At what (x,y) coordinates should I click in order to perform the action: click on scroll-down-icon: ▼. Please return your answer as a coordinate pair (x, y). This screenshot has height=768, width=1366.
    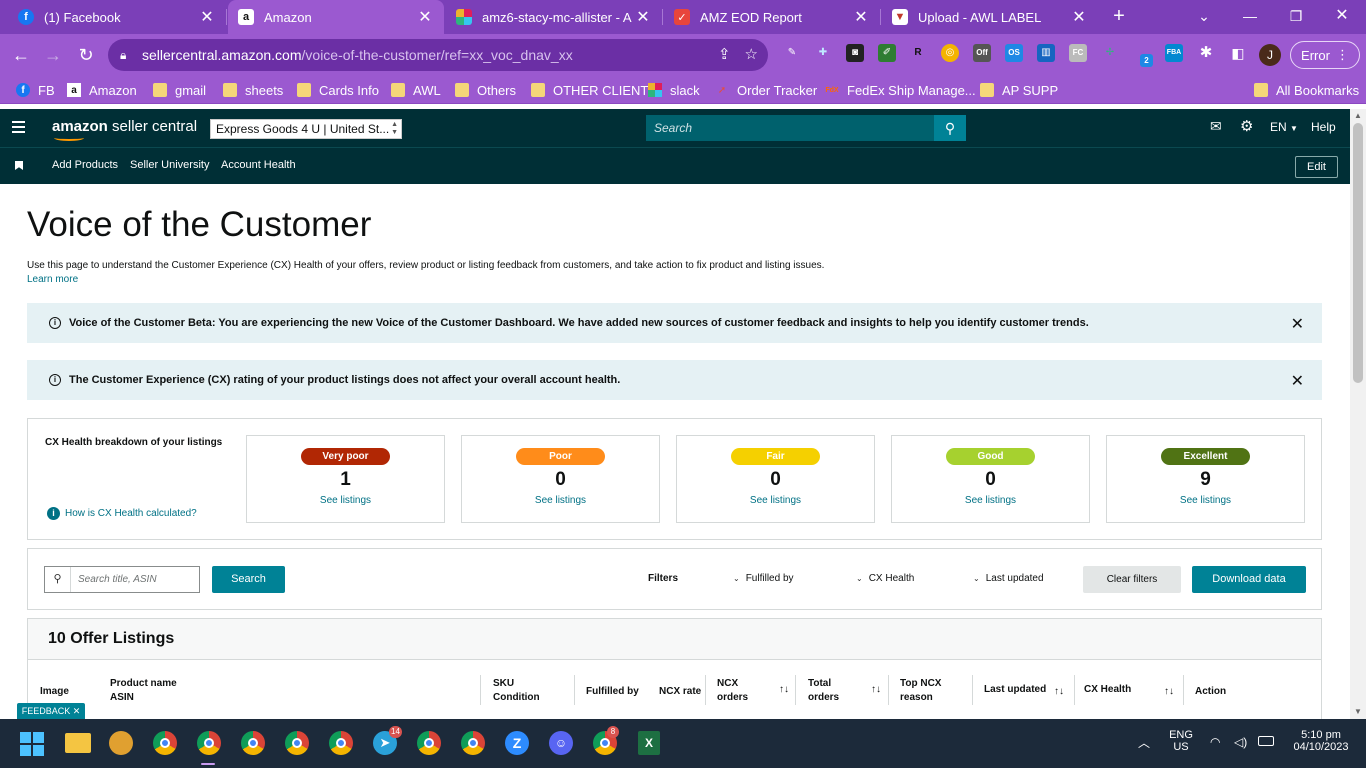
    Looking at the image, I should click on (1358, 712).